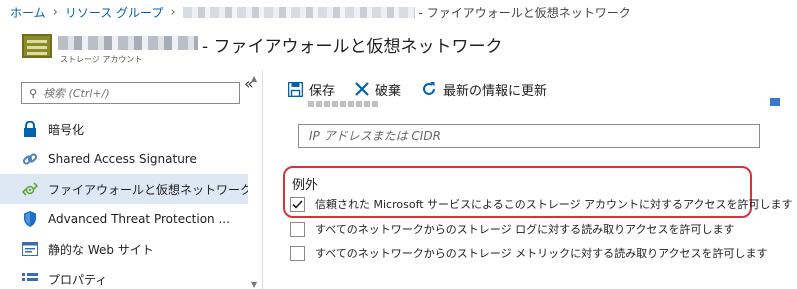 The image size is (797, 289). What do you see at coordinates (30, 219) in the screenshot?
I see `shield-icon` at bounding box center [30, 219].